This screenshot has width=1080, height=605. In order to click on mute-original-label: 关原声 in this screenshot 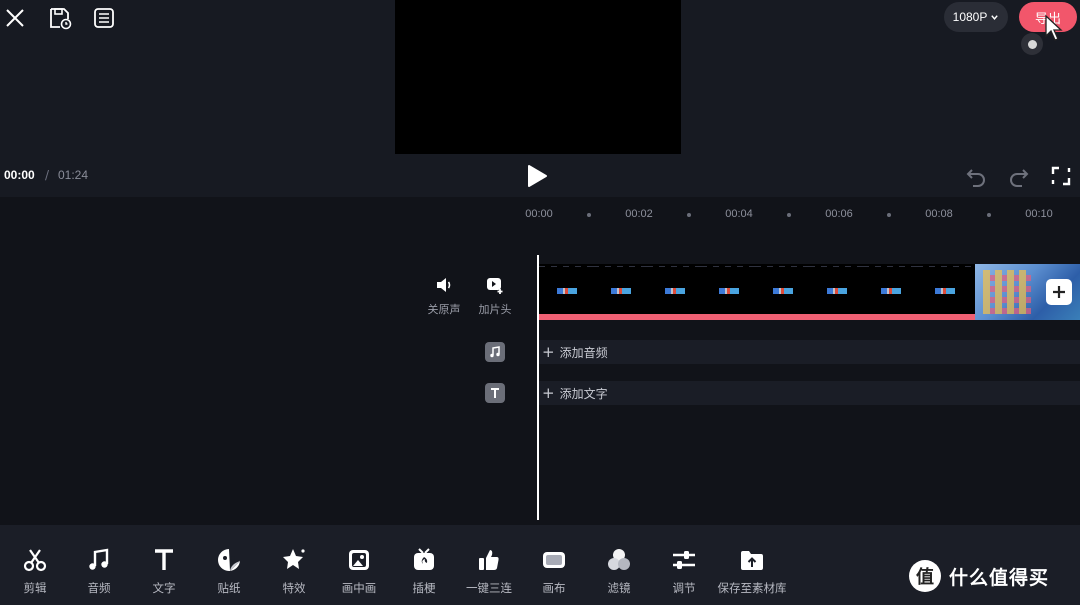, I will do `click(444, 309)`.